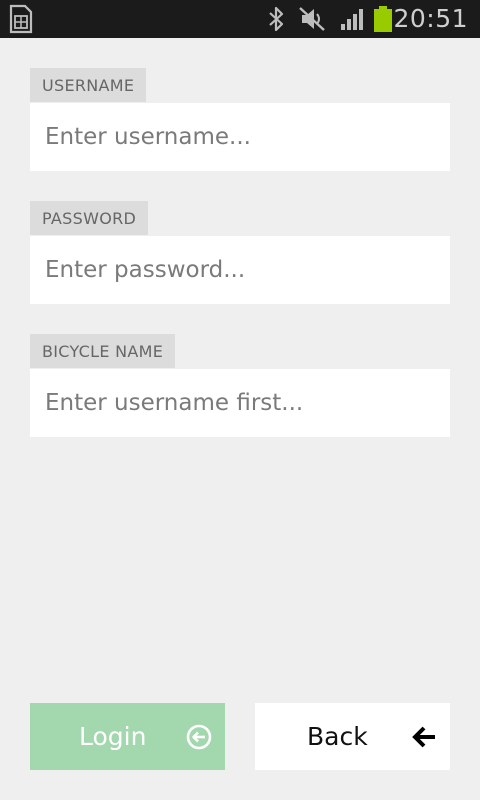  I want to click on login-circle-arrow-icon, so click(199, 737).